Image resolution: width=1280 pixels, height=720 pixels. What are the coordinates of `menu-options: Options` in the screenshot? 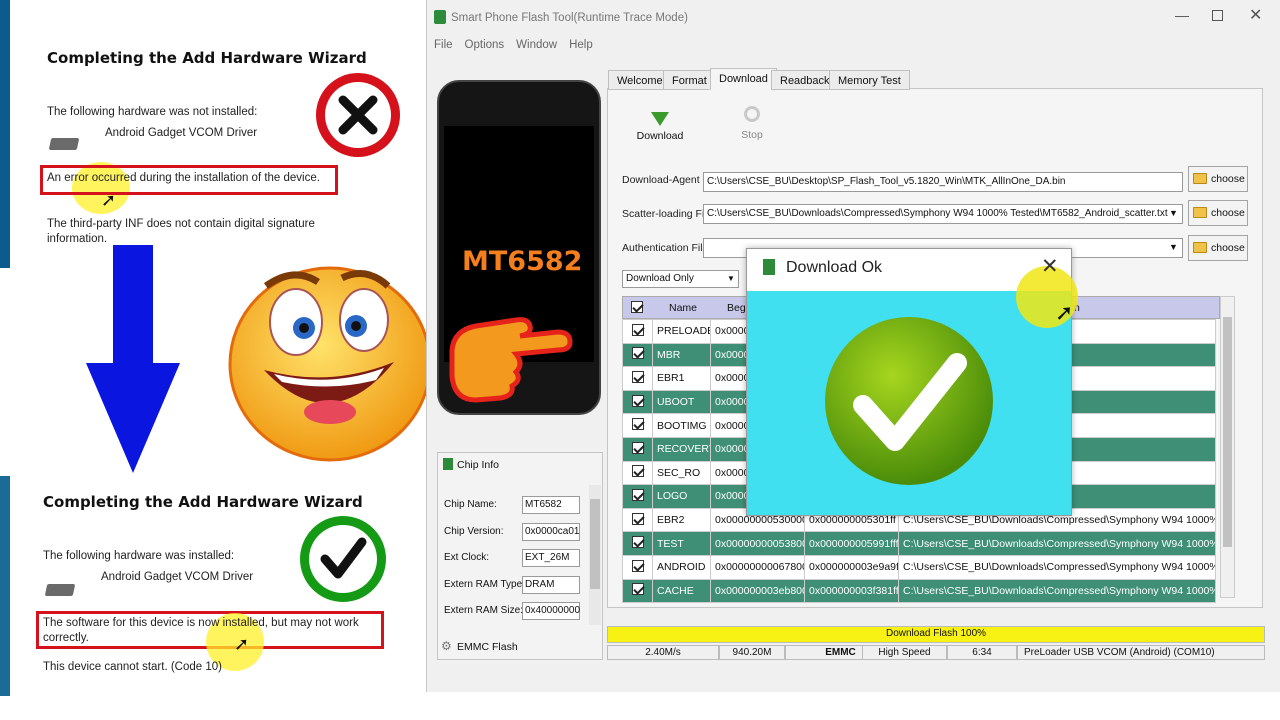 It's located at (485, 45).